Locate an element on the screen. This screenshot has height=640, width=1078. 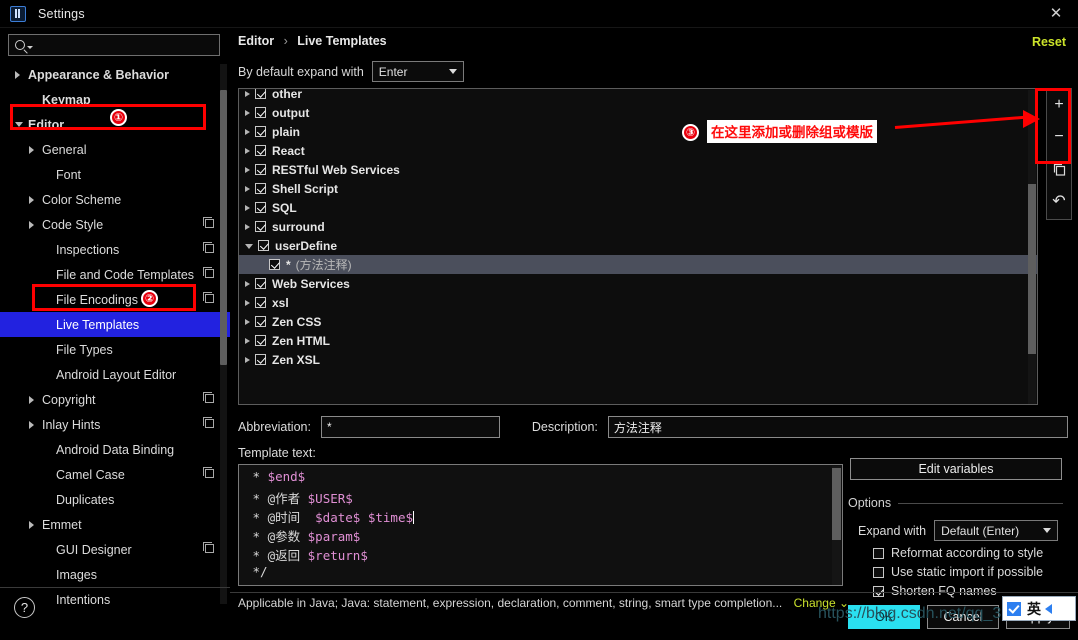
template-list-item: userDefine is located at coordinates (638, 245).